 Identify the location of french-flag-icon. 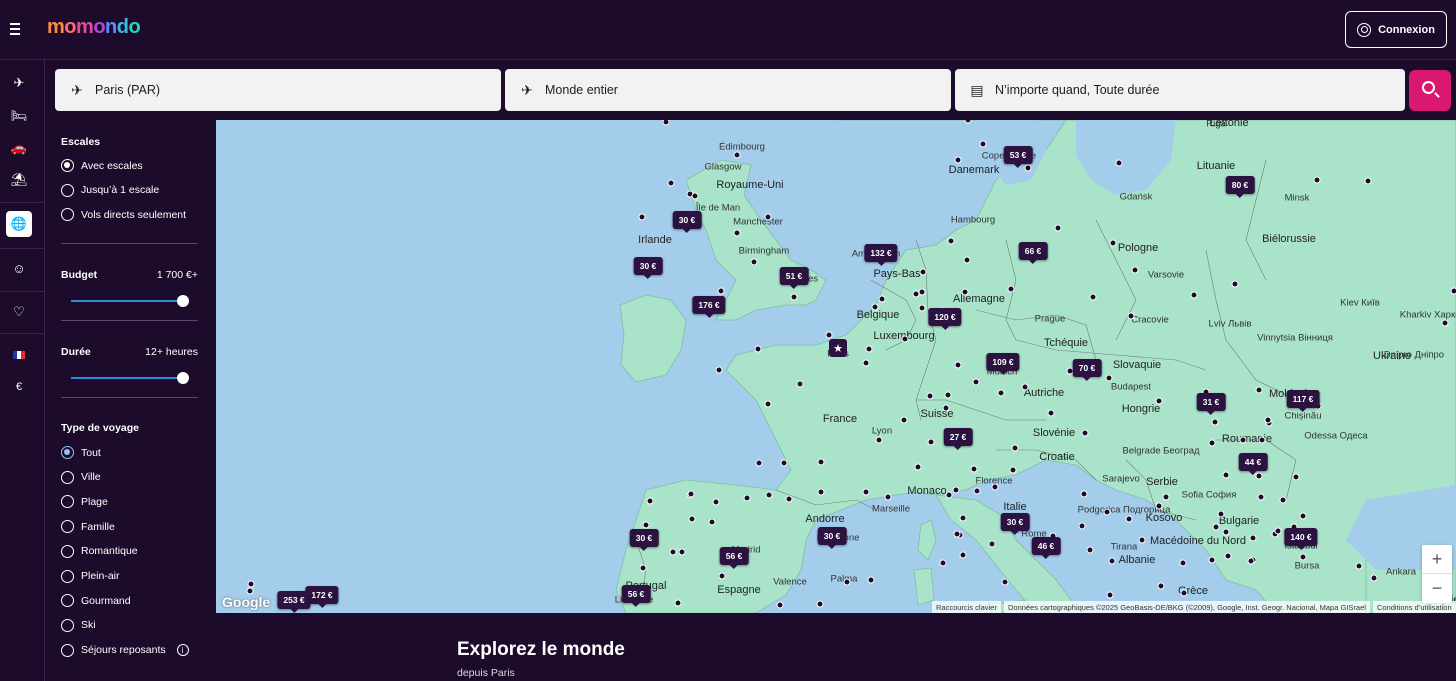
(19, 355).